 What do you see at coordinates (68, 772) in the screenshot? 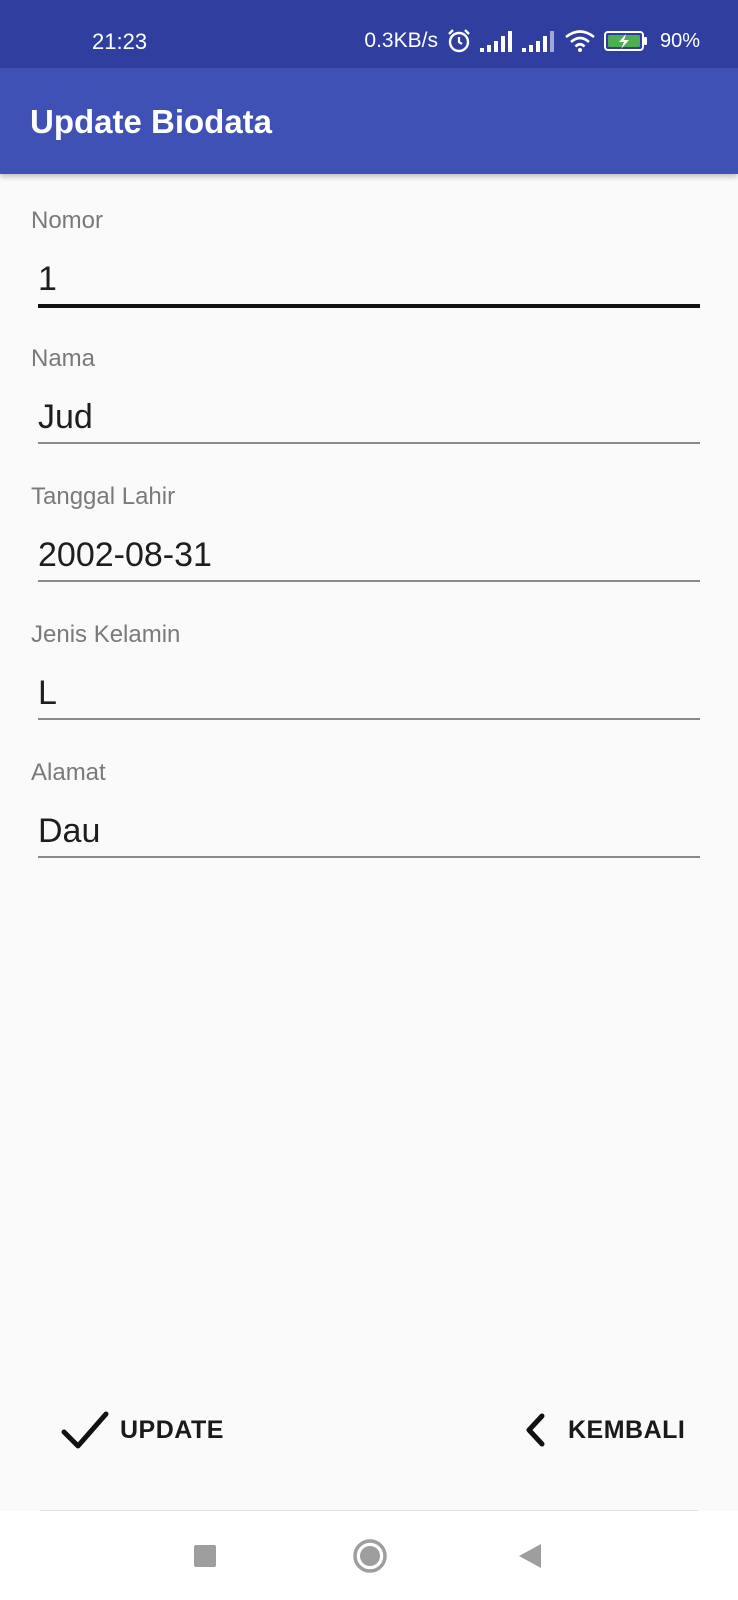
I see `field-label: Alamat` at bounding box center [68, 772].